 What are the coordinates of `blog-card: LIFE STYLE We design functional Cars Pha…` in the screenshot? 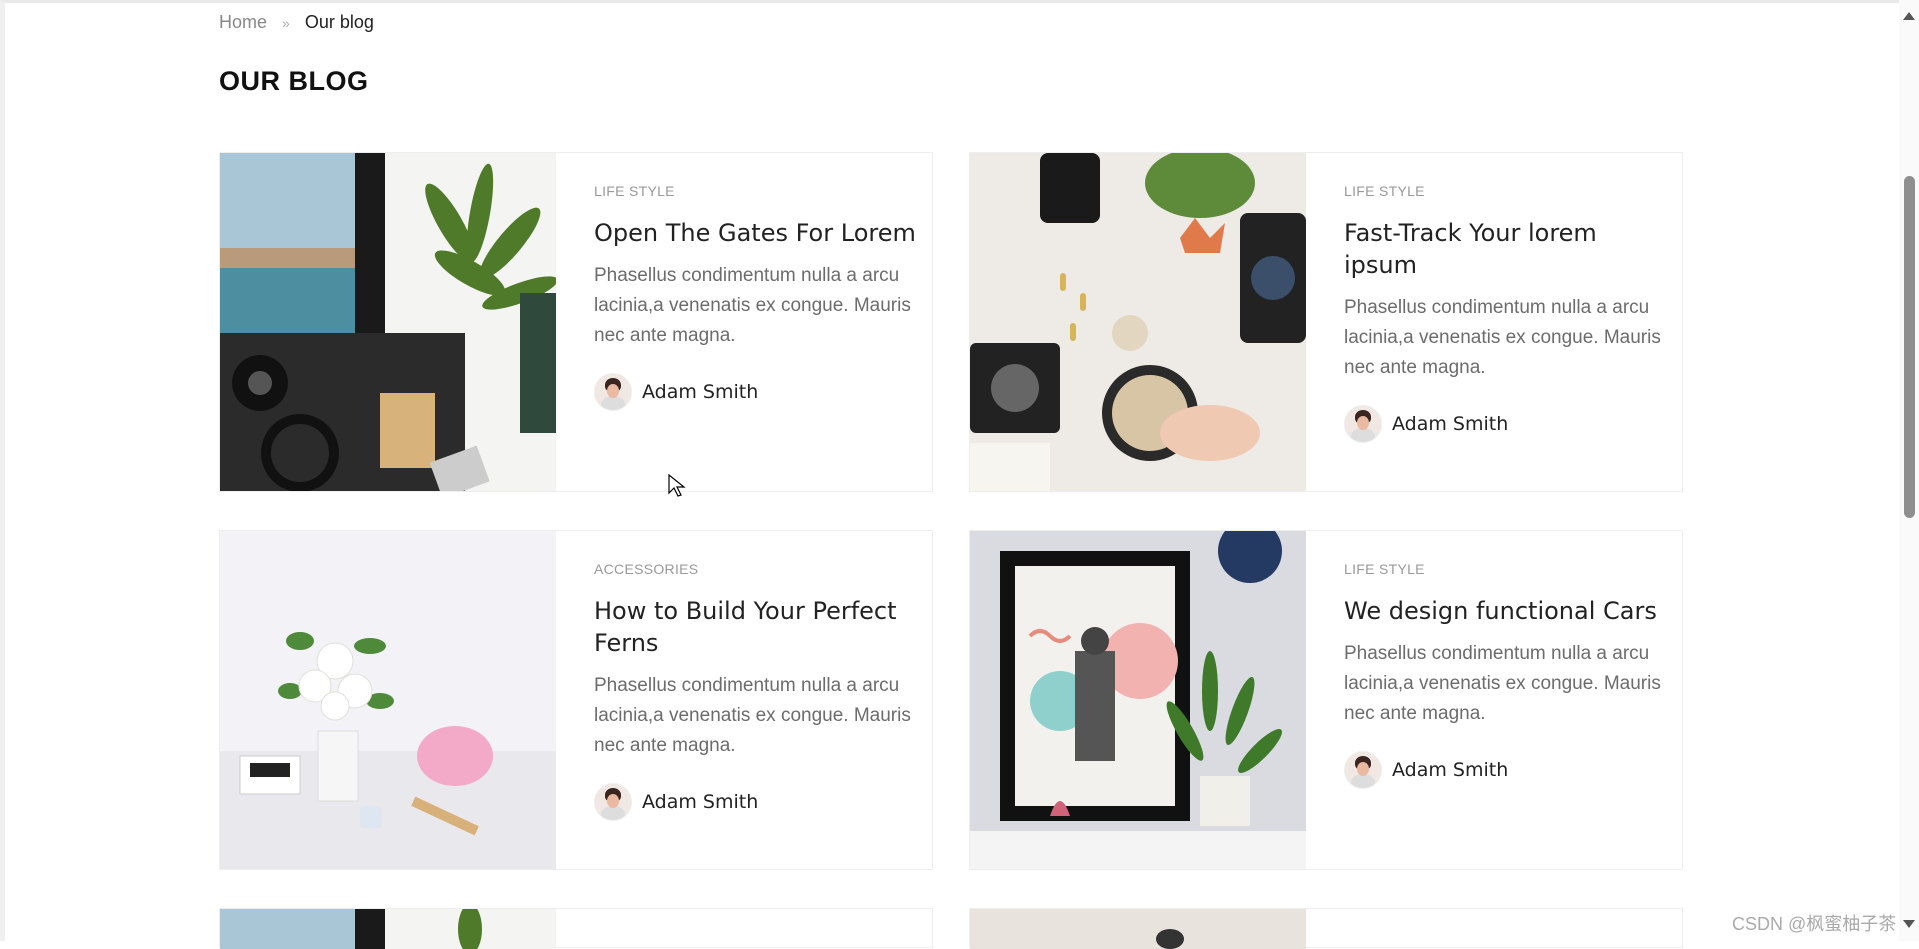 It's located at (1326, 700).